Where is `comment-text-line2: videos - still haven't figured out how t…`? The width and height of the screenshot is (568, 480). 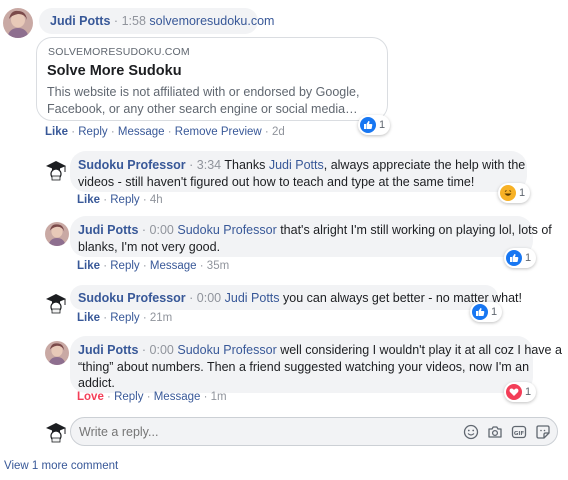 comment-text-line2: videos - still haven't figured out how t… is located at coordinates (276, 182).